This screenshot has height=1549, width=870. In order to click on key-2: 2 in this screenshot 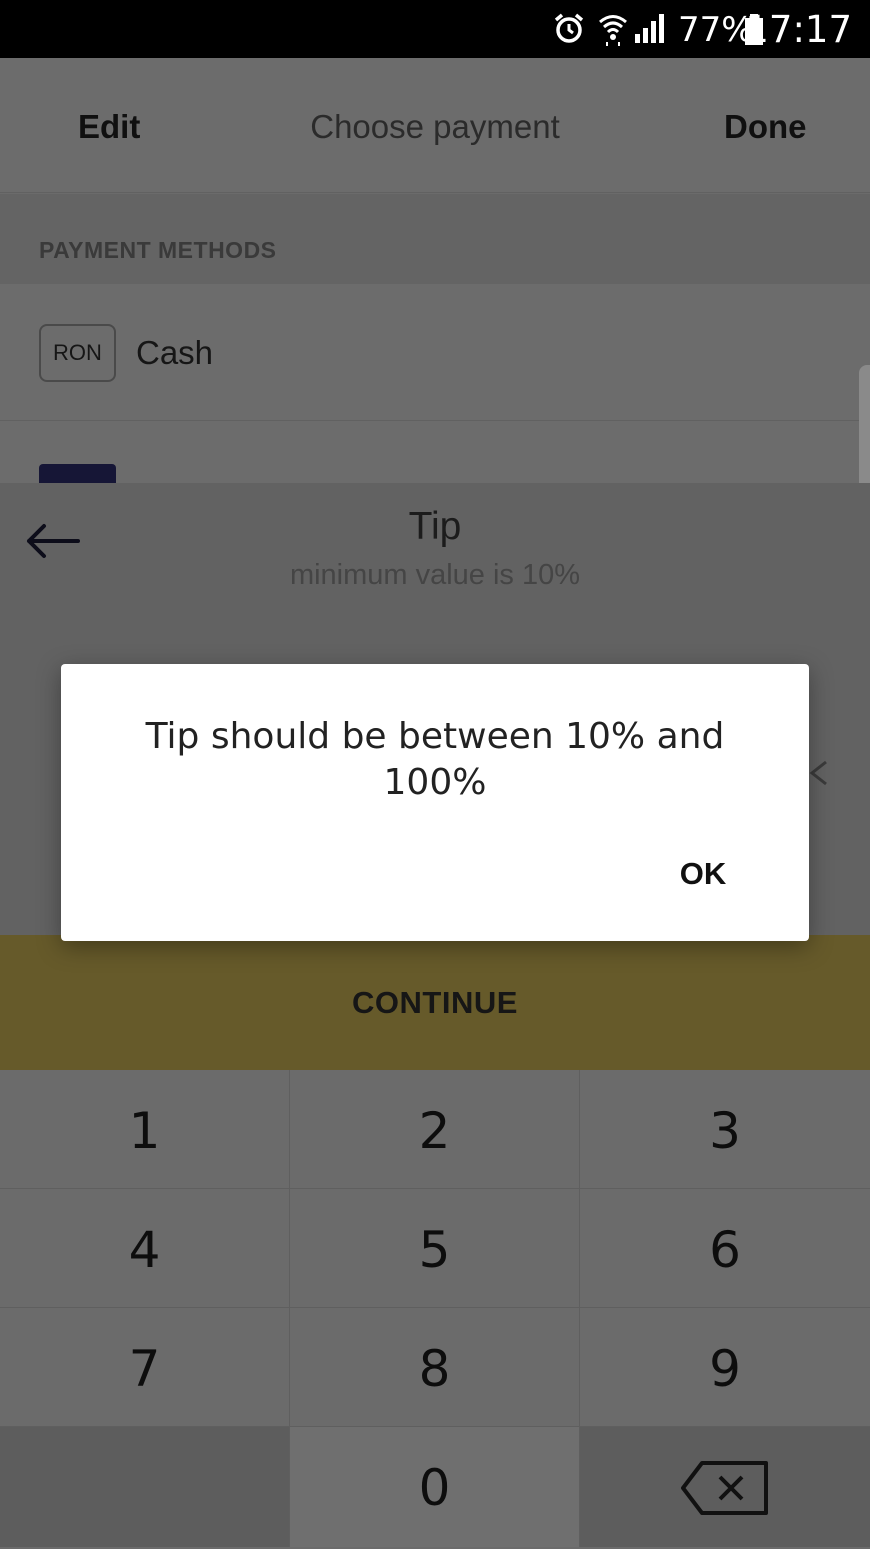, I will do `click(435, 1129)`.